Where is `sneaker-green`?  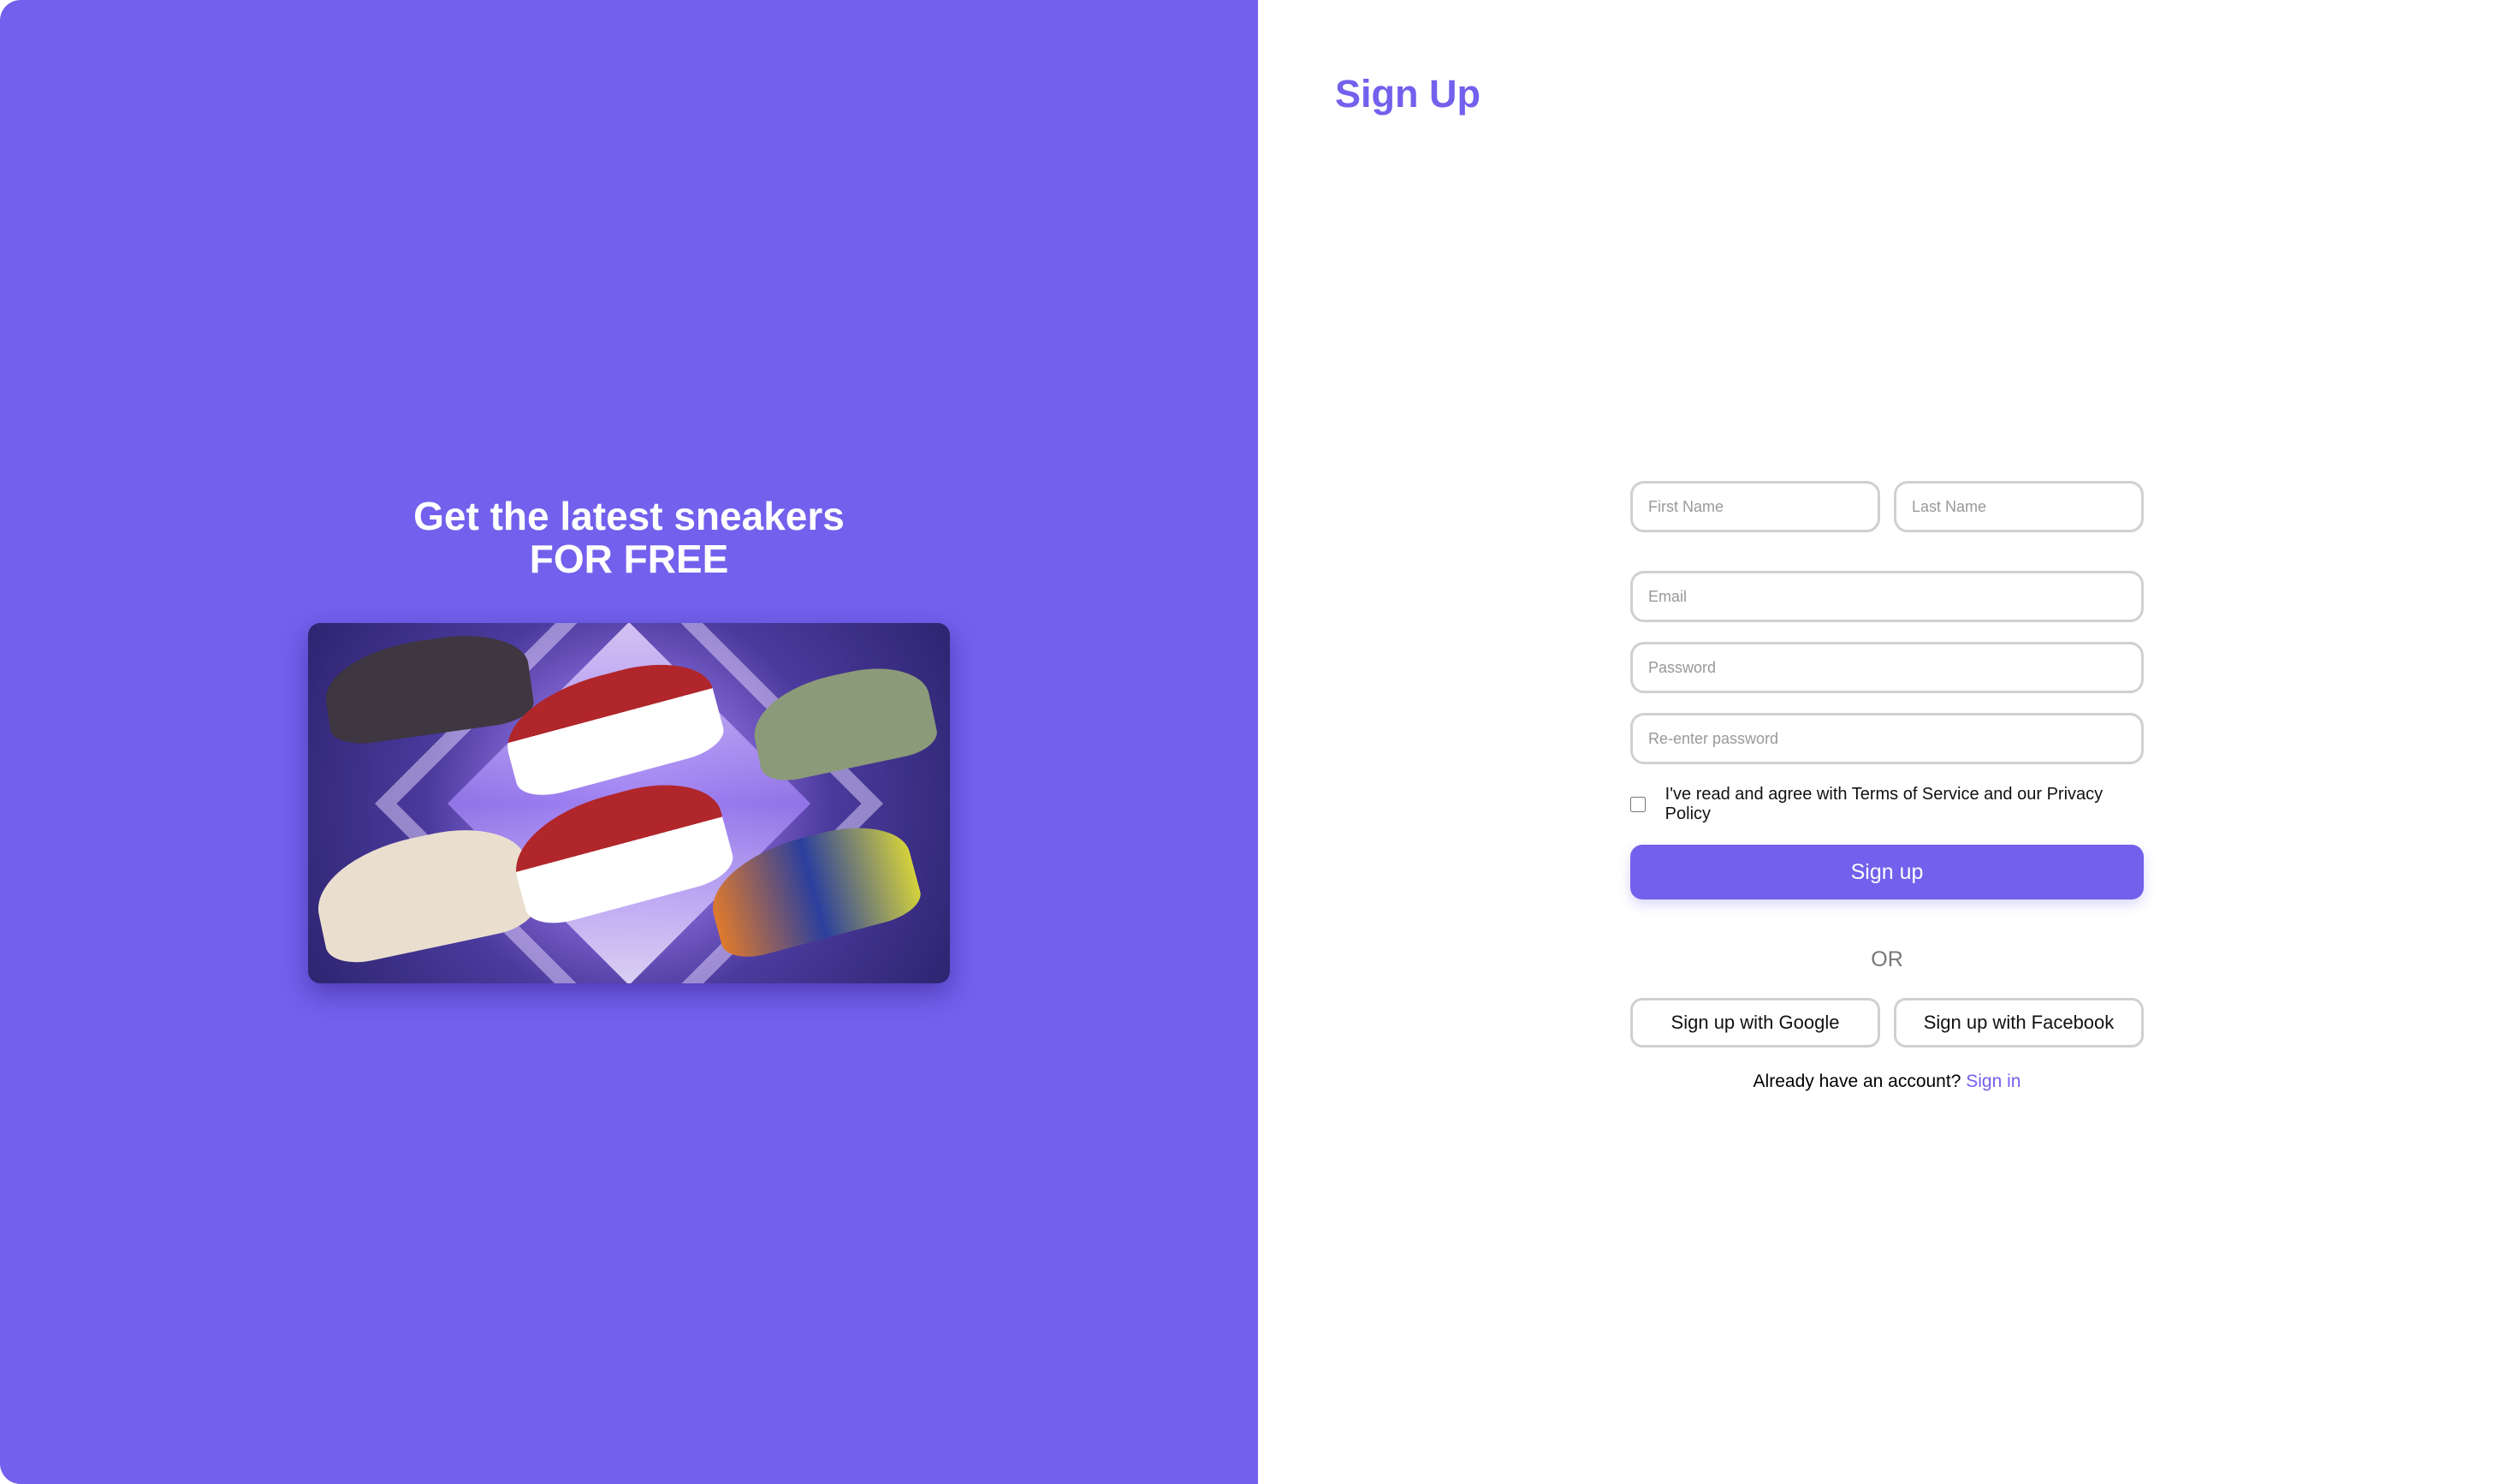
sneaker-green is located at coordinates (843, 722).